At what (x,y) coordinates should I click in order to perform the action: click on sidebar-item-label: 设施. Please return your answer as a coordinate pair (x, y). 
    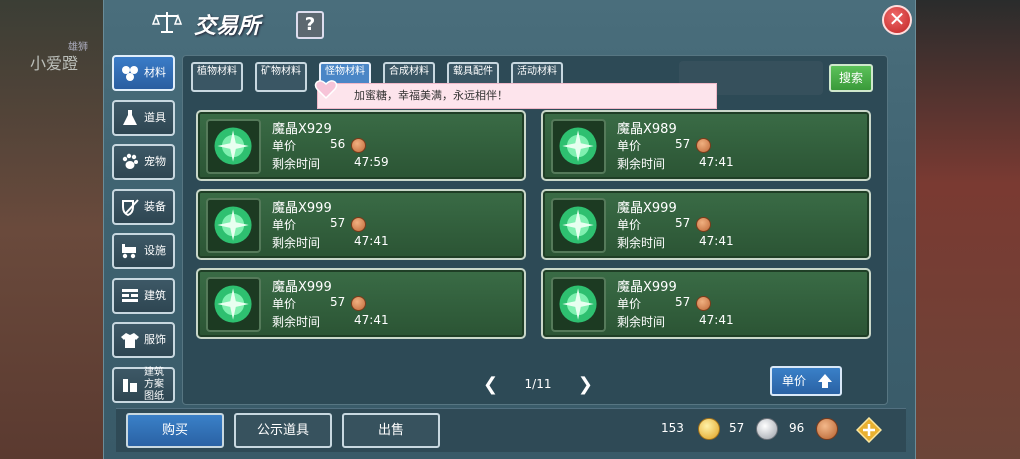
    Looking at the image, I should click on (155, 250).